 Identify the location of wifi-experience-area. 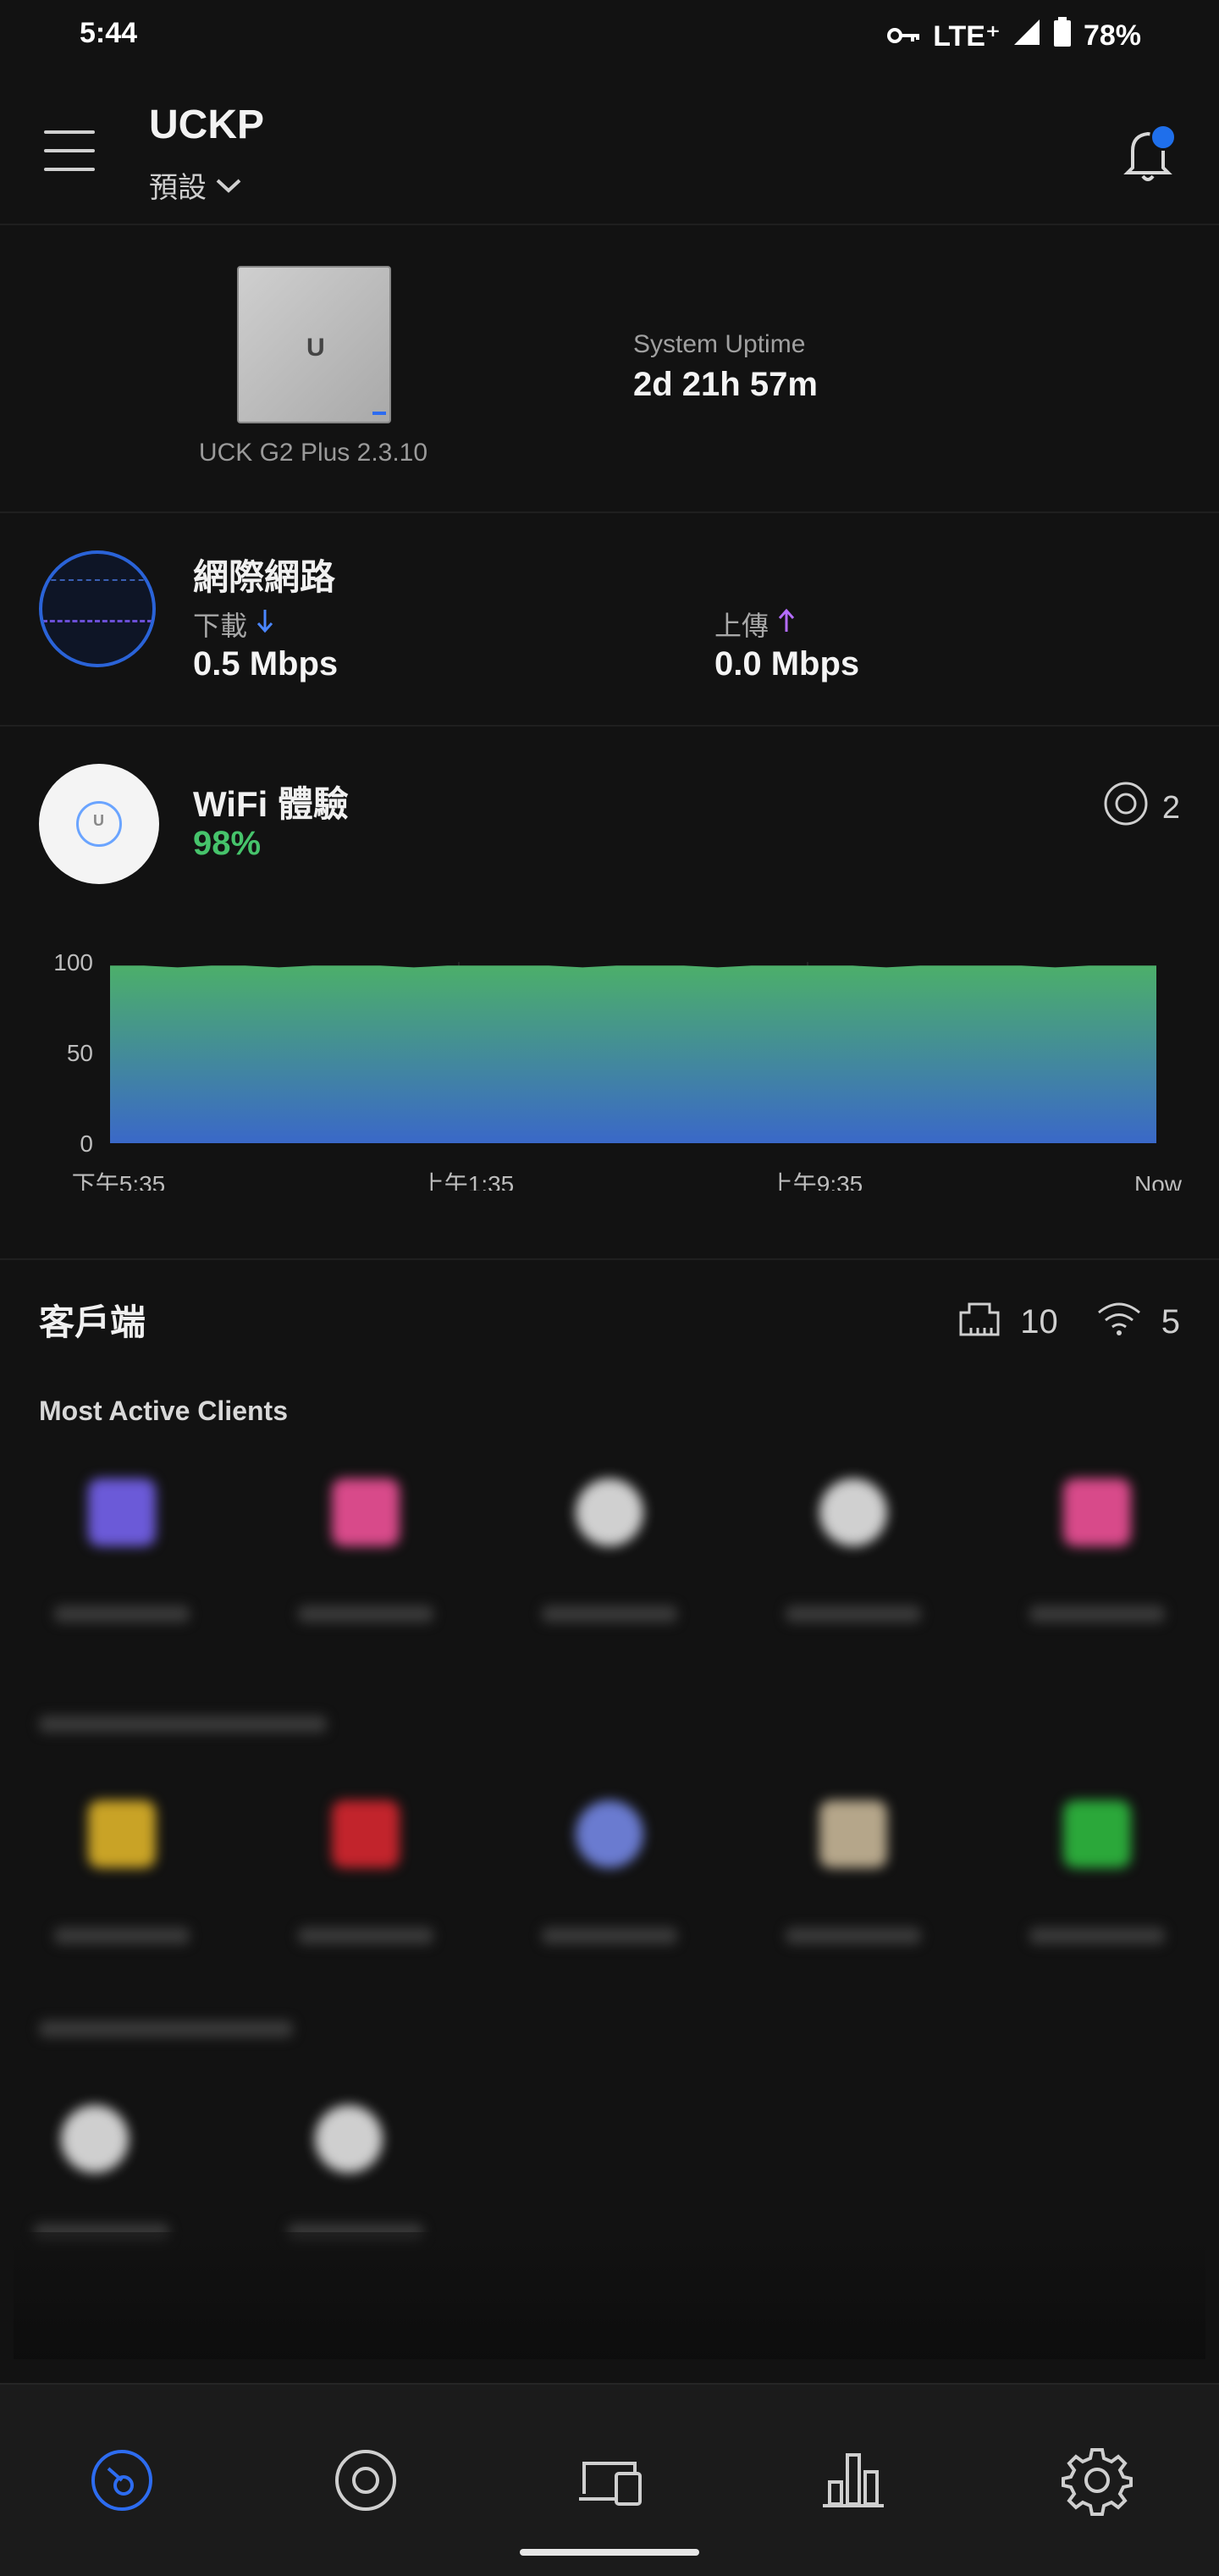
(633, 1054).